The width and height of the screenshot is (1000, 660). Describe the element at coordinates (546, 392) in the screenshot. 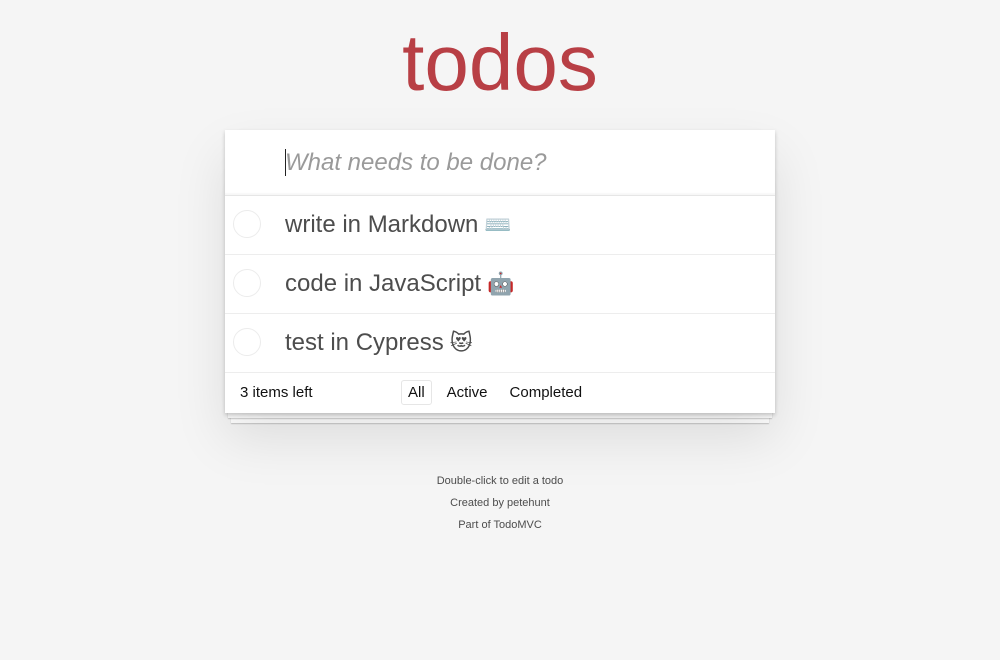

I see `filter-completed: Completed` at that location.